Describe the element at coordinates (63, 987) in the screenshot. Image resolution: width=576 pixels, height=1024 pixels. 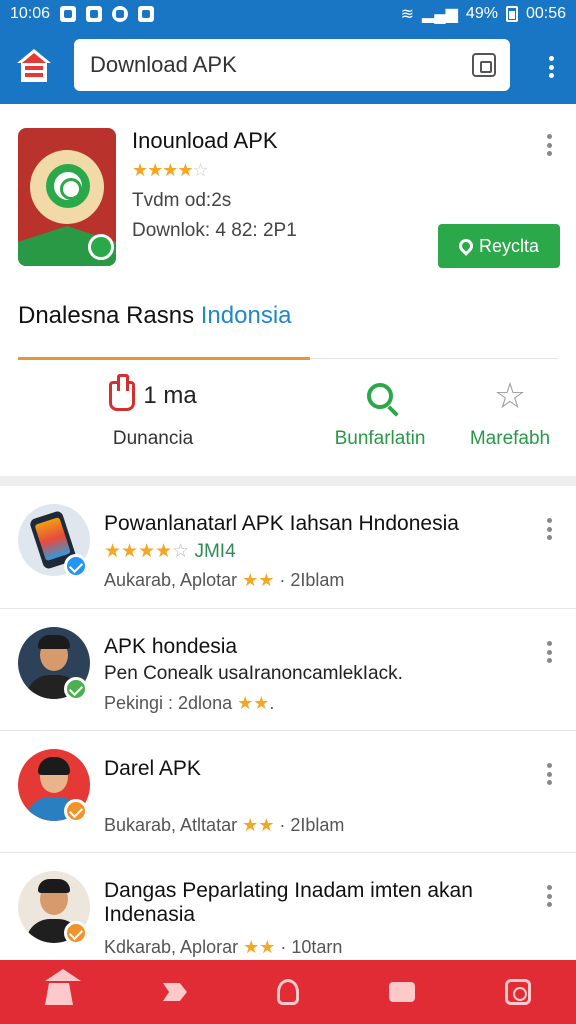
I see `home-icon` at that location.